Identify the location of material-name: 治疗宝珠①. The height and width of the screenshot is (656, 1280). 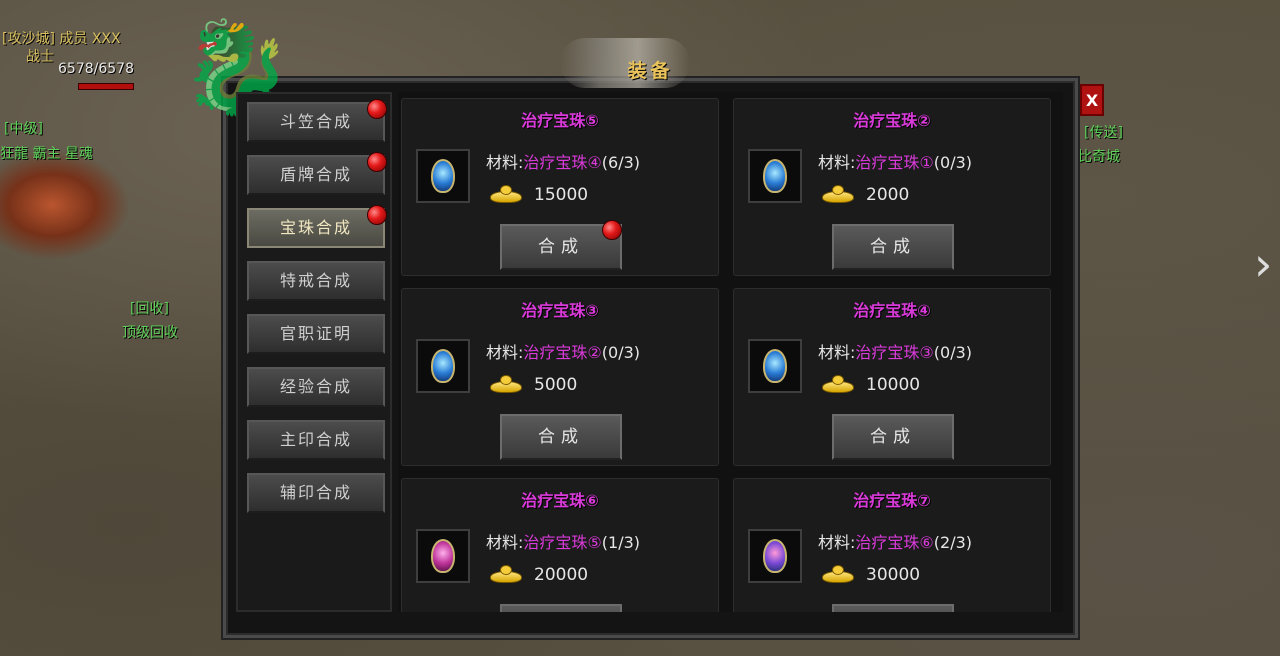
(894, 162).